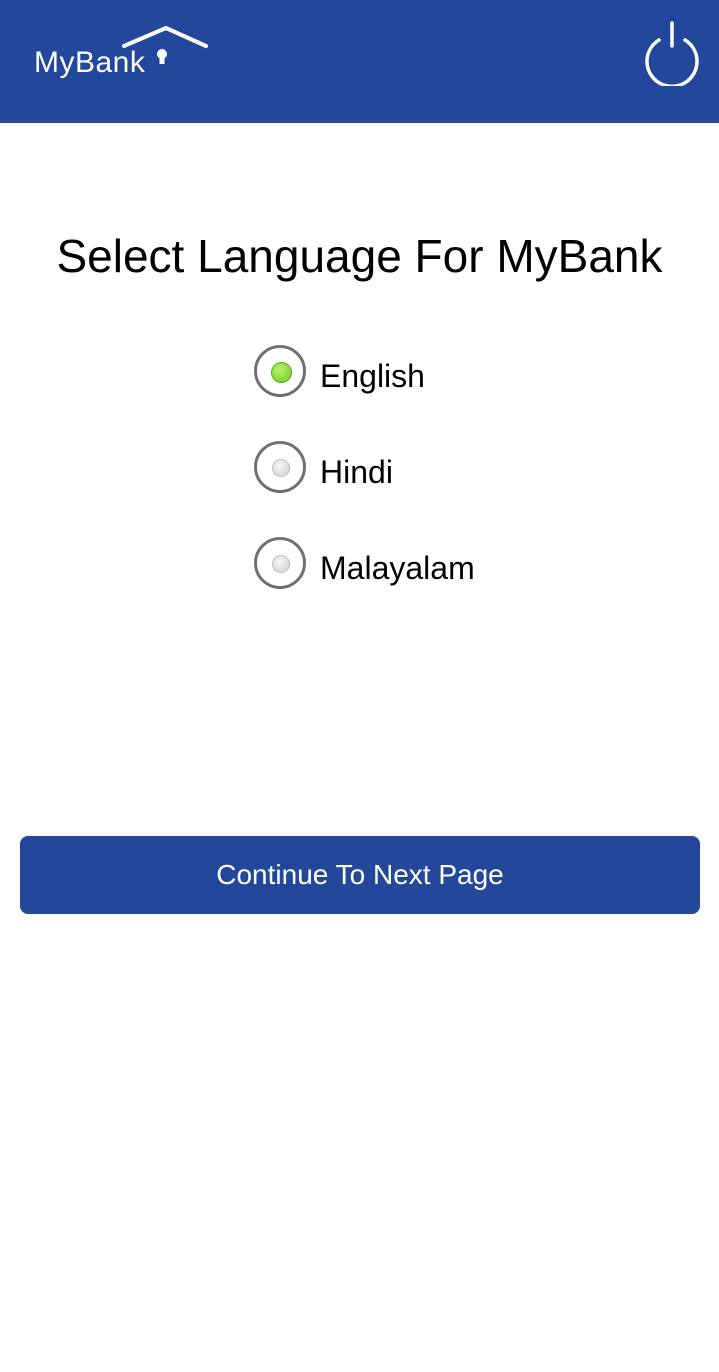  Describe the element at coordinates (394, 470) in the screenshot. I see `language-option-hindi: Hindi` at that location.